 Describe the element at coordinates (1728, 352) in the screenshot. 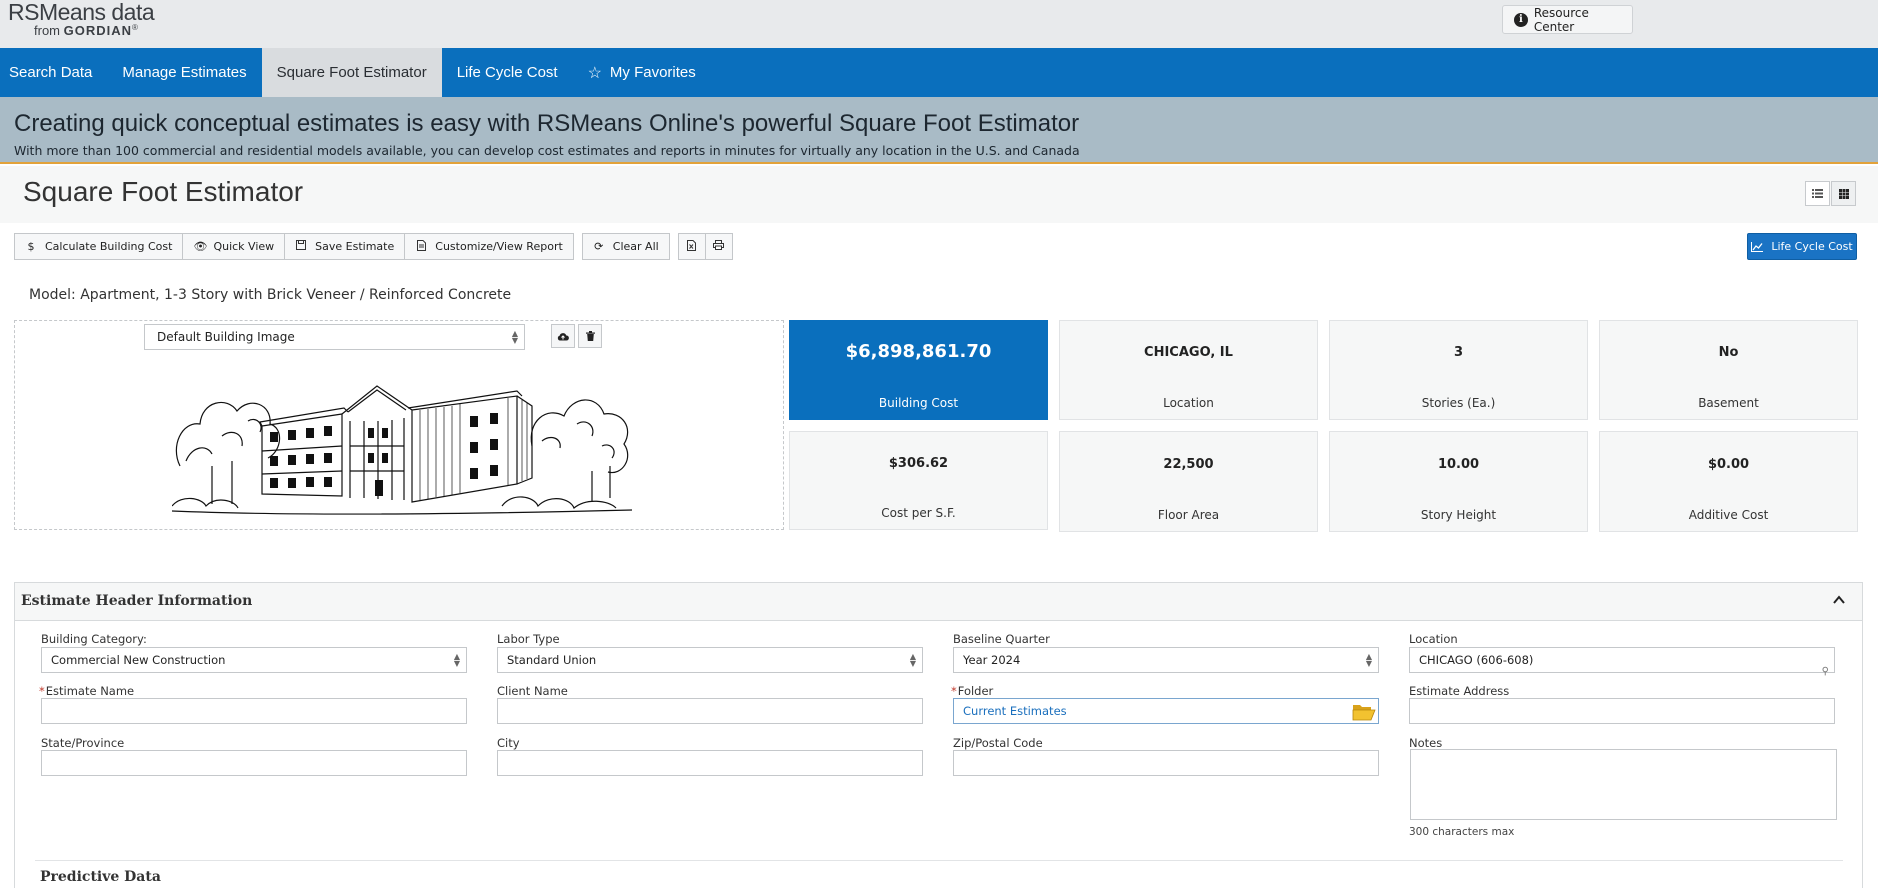

I see `basement-value: No` at that location.